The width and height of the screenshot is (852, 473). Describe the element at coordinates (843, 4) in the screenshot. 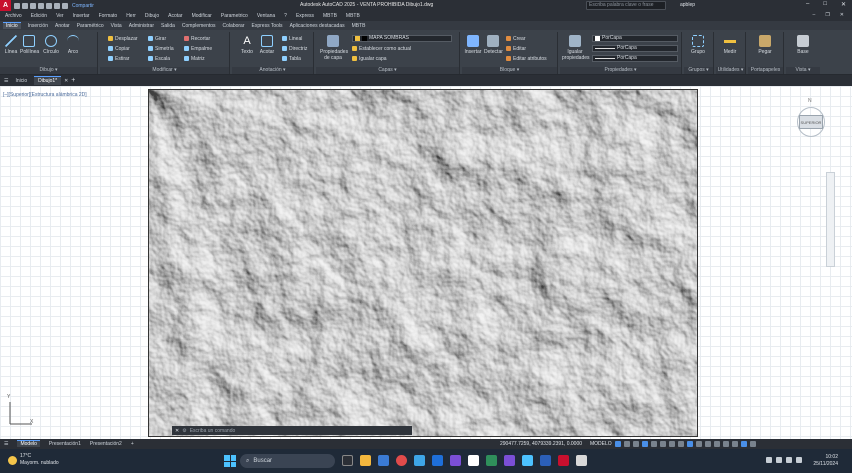

I see `close-icon: ✕` at that location.